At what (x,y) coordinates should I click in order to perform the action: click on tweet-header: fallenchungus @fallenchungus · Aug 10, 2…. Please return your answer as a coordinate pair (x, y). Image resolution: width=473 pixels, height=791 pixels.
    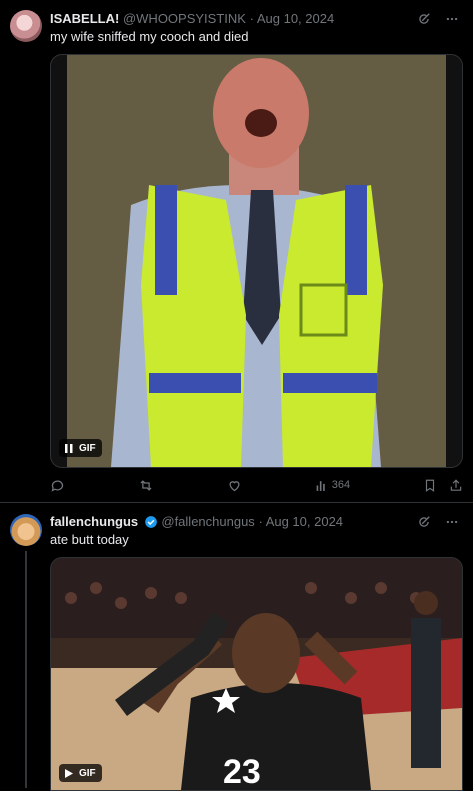
    Looking at the image, I should click on (231, 521).